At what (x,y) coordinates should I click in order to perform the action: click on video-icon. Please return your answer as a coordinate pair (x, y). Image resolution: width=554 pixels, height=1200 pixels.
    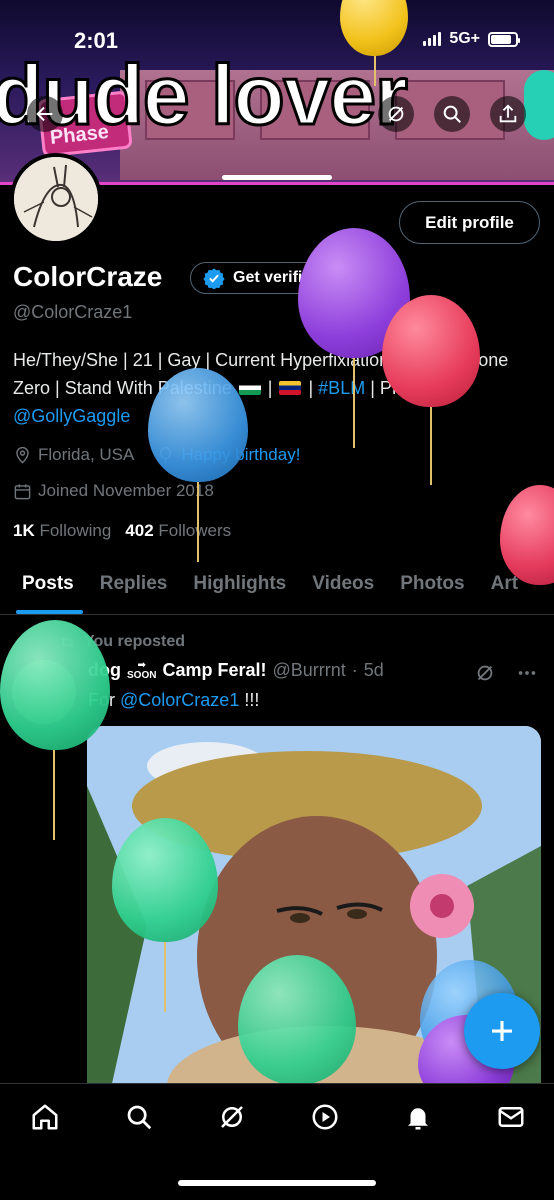
    Looking at the image, I should click on (325, 1117).